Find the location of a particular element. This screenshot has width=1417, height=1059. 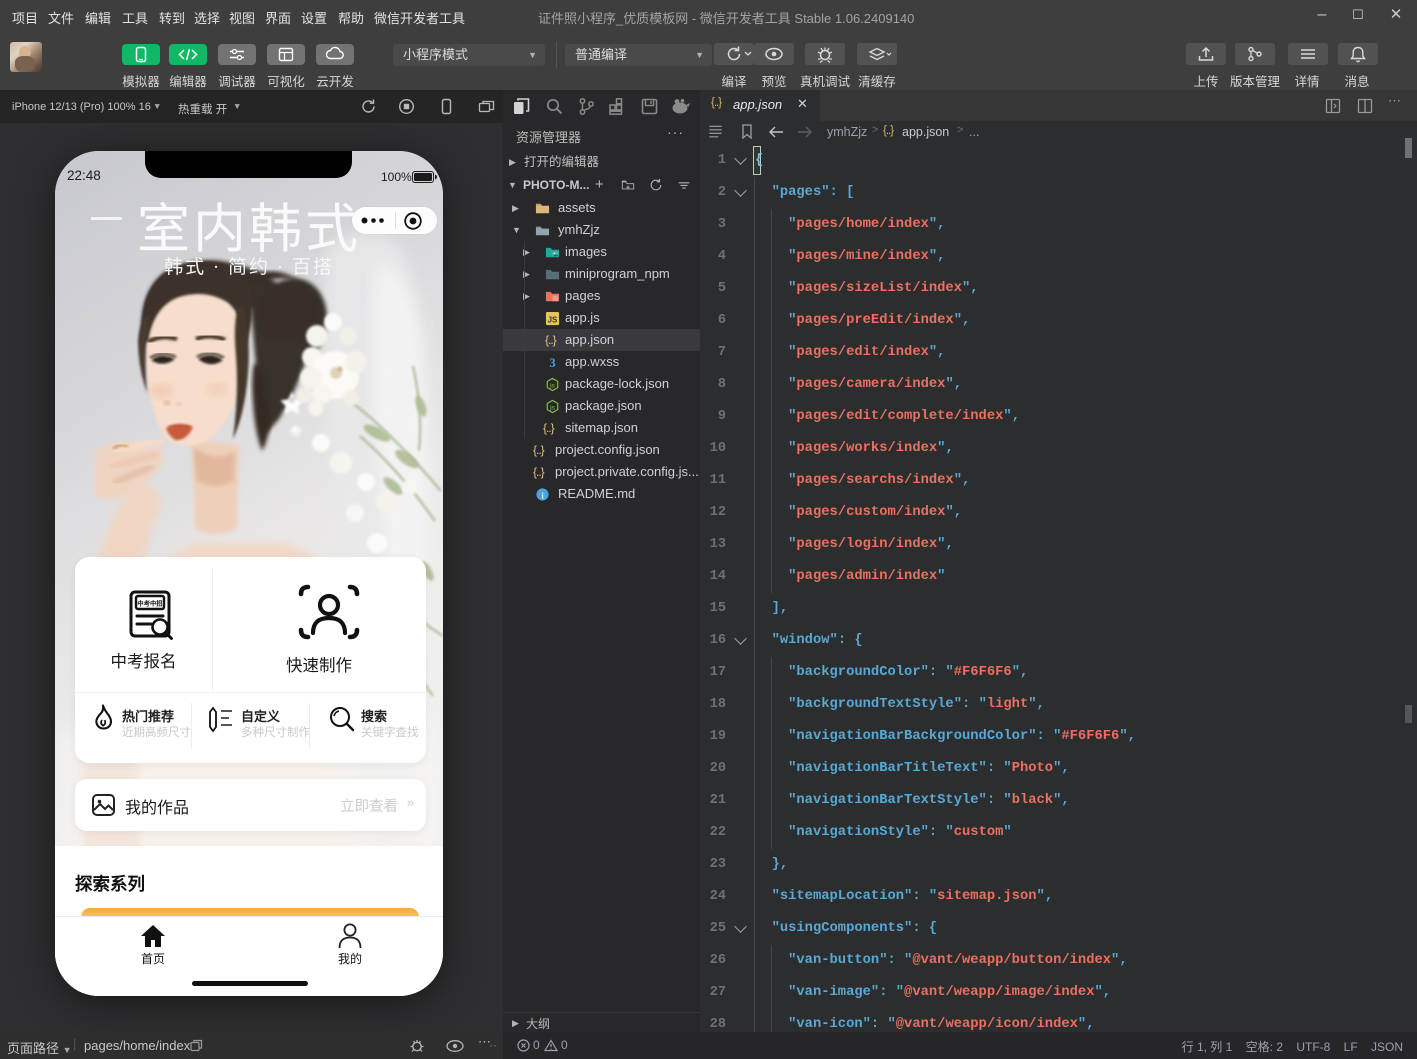

svg-text: JS is located at coordinates (553, 319).